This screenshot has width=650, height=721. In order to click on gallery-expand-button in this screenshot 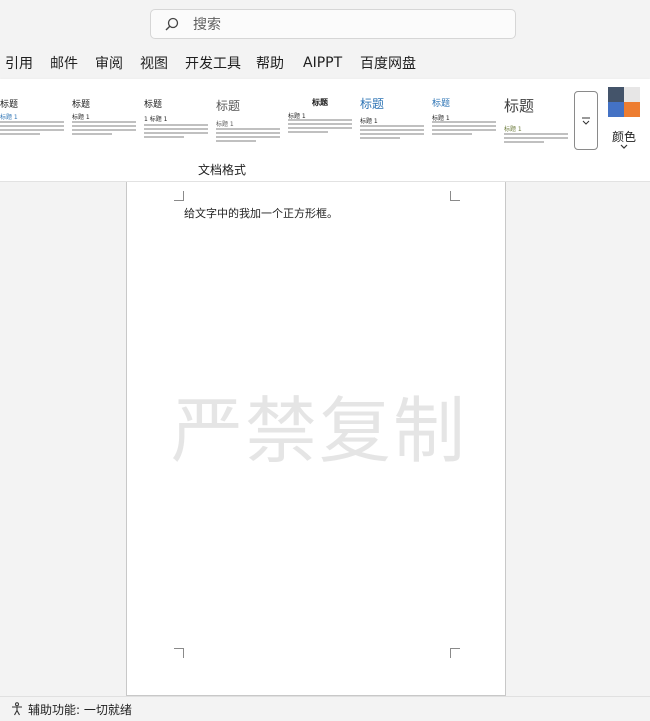, I will do `click(586, 120)`.